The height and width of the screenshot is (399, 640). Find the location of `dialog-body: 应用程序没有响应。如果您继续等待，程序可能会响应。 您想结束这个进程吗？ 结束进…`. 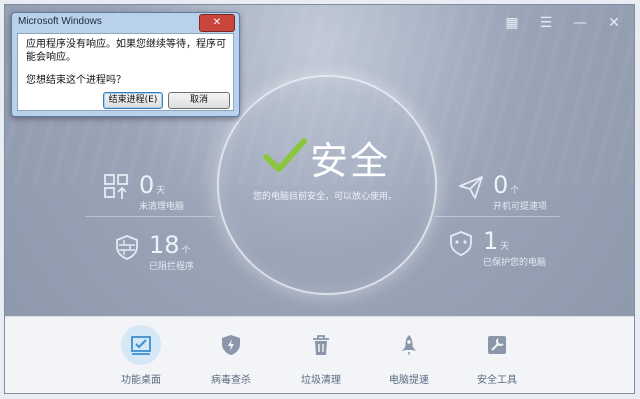

dialog-body: 应用程序没有响应。如果您继续等待，程序可能会响应。 您想结束这个进程吗？ 结束进… is located at coordinates (125, 72).